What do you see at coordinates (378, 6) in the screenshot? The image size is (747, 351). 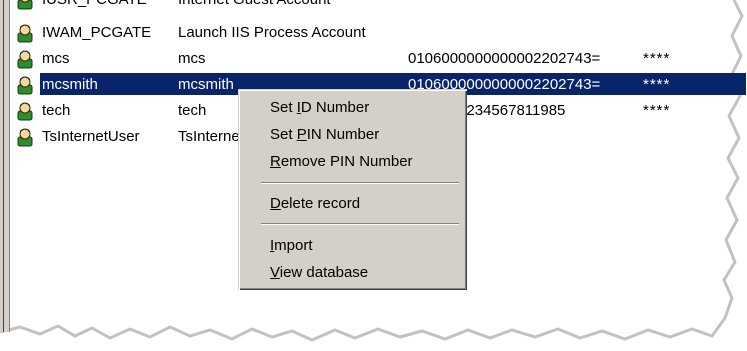 I see `table-row: IUSR_PCGATE Internet Guest Account` at bounding box center [378, 6].